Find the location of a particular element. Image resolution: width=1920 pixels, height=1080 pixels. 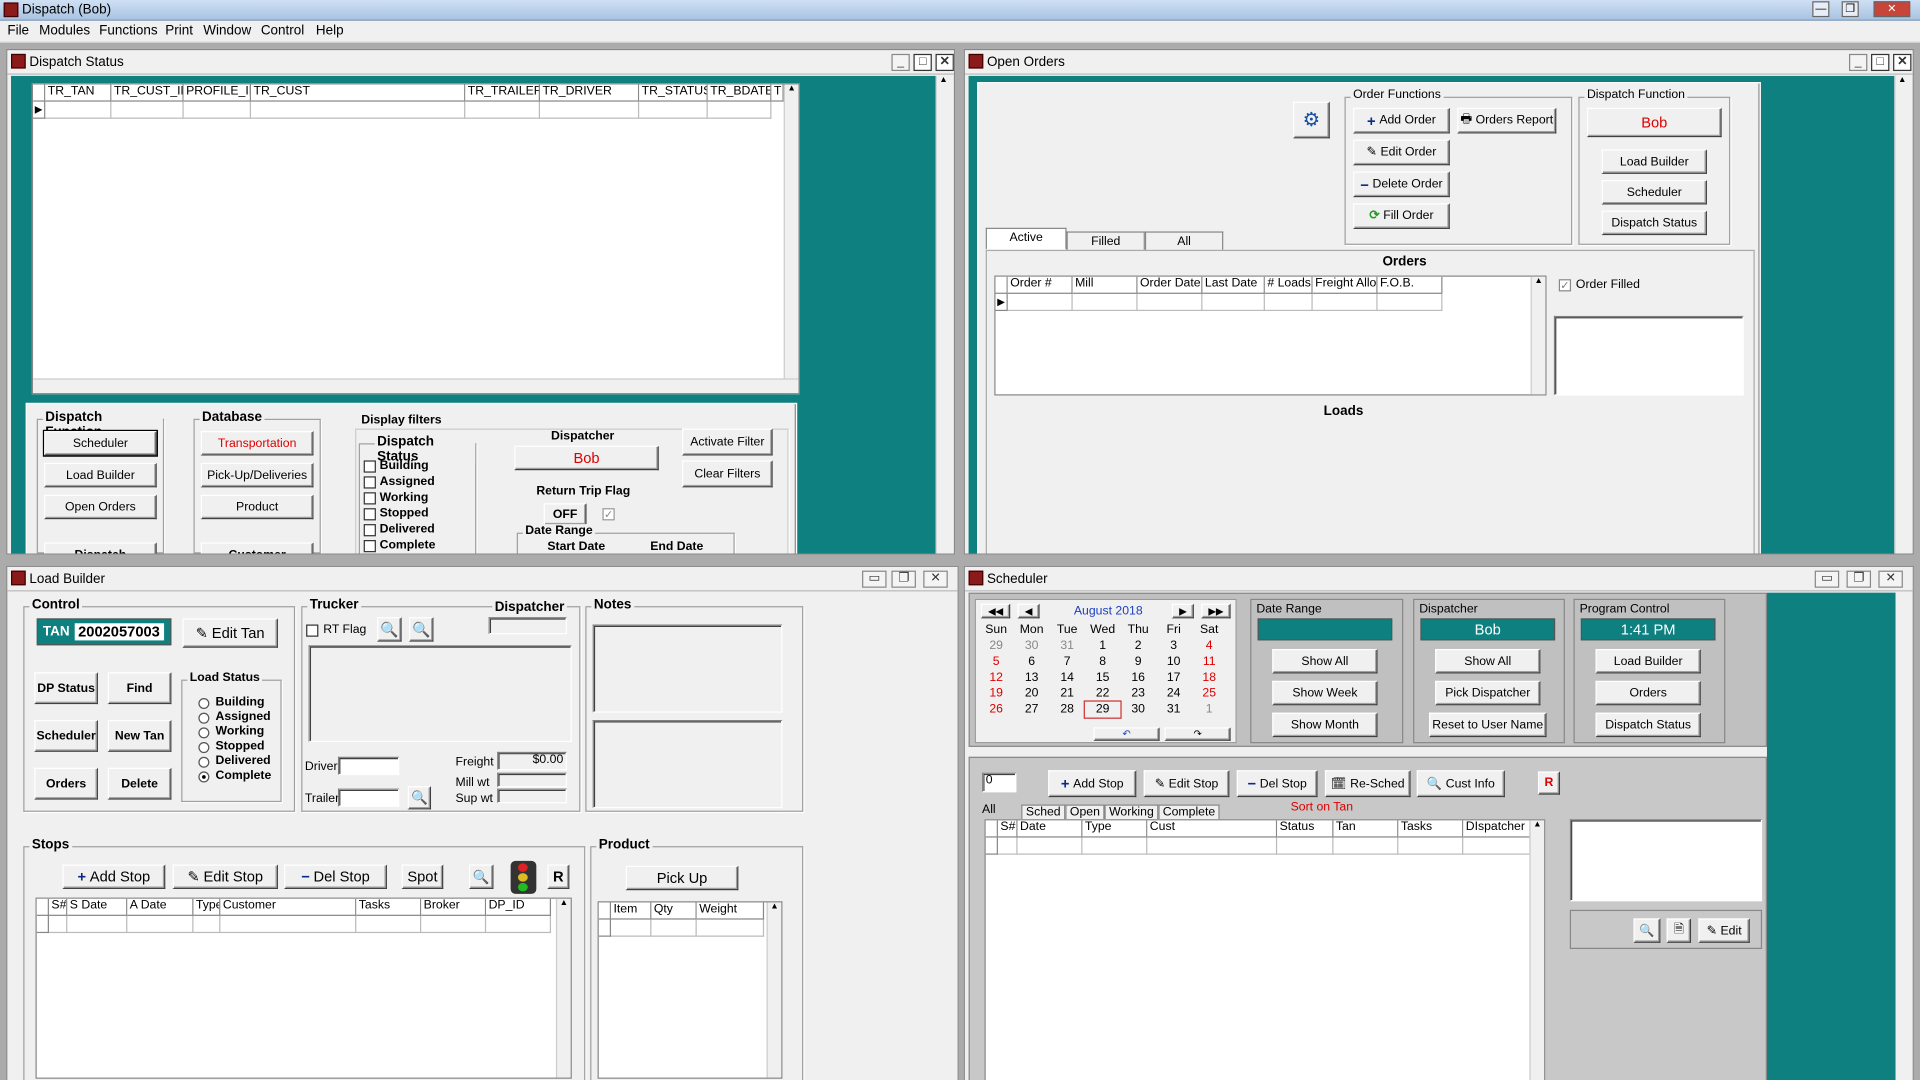

col-header: Weight is located at coordinates (730, 911).